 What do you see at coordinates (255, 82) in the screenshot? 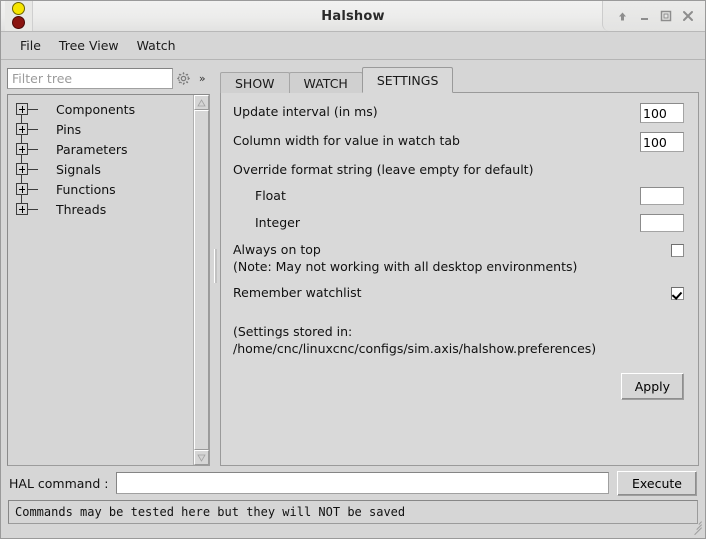
I see `tab-show: SHOW` at bounding box center [255, 82].